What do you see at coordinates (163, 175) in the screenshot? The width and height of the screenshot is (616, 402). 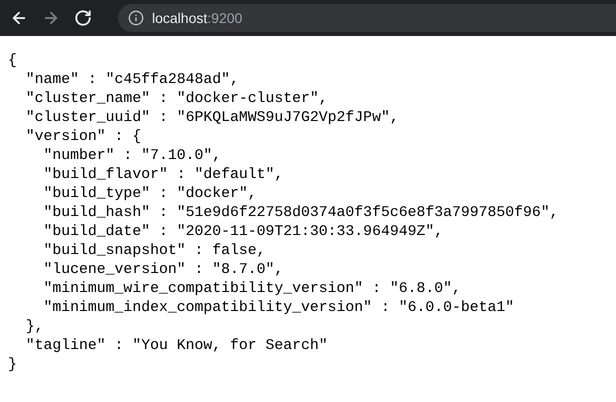 I see `json-line: "build_flavor" : "default",` at bounding box center [163, 175].